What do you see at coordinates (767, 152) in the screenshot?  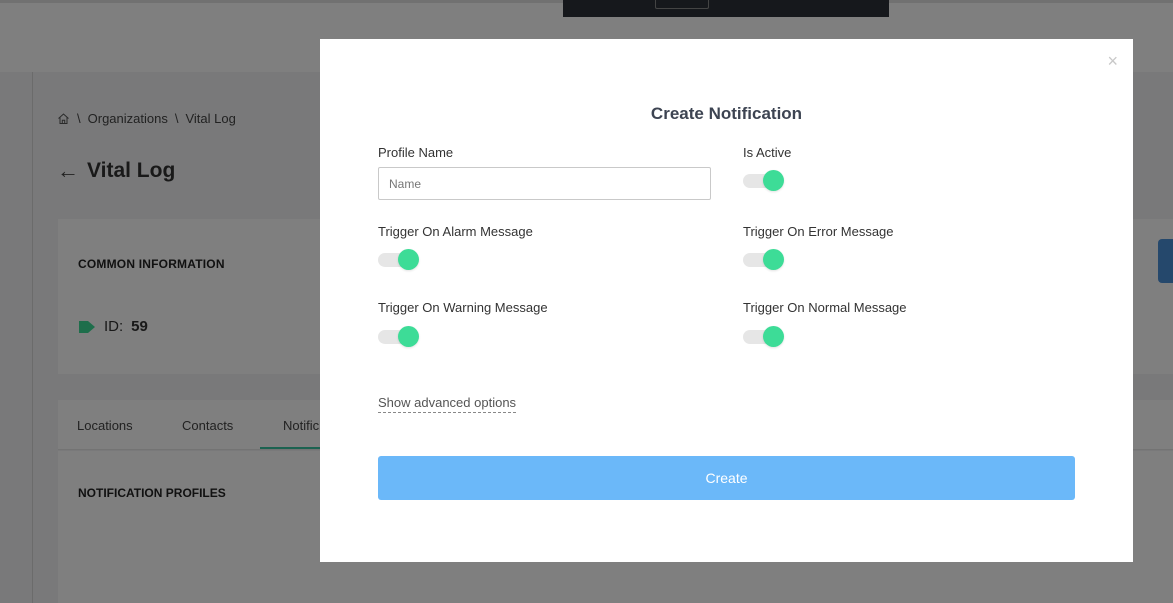 I see `is-active-label: Is Active` at bounding box center [767, 152].